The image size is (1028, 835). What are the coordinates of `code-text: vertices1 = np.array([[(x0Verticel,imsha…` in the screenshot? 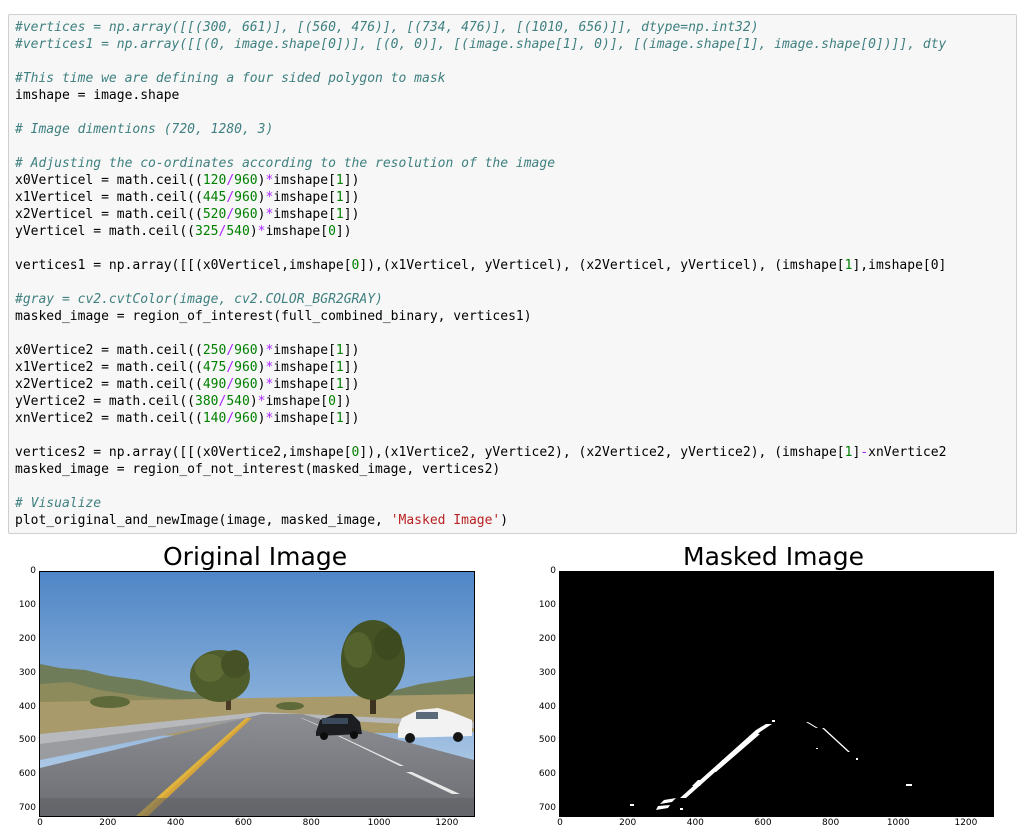 It's located at (183, 265).